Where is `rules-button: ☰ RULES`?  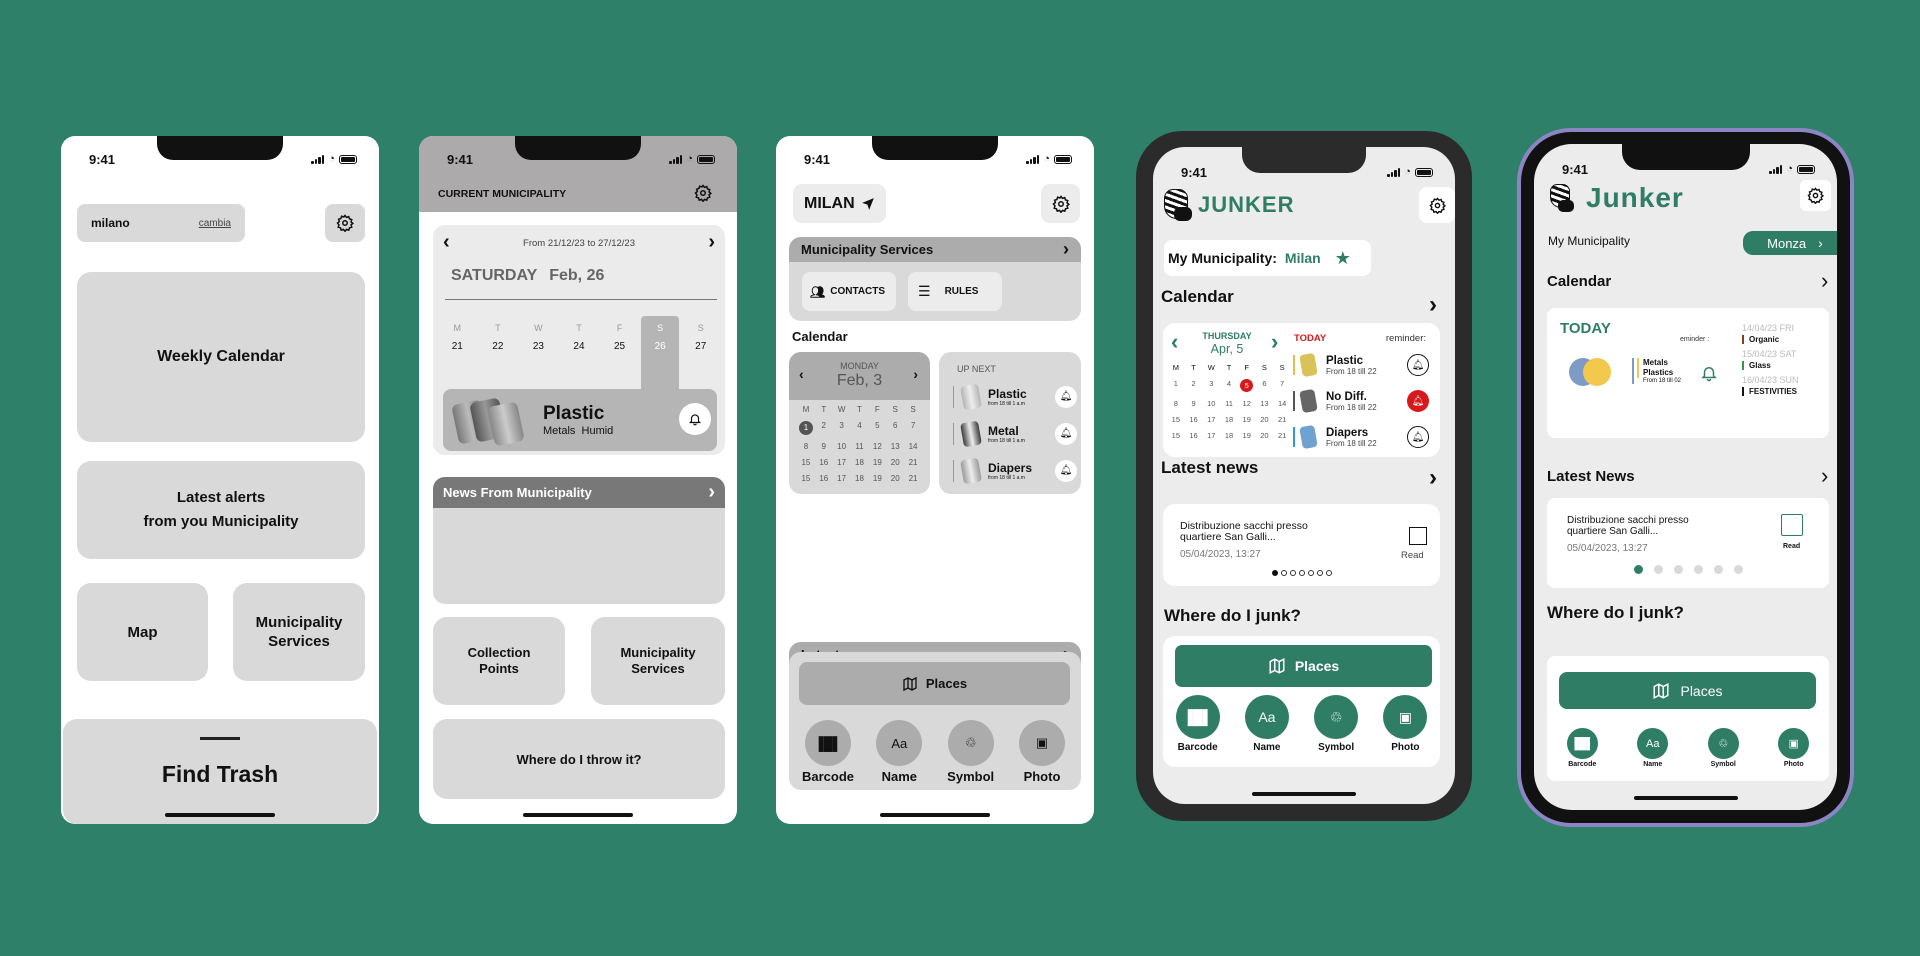 rules-button: ☰ RULES is located at coordinates (955, 291).